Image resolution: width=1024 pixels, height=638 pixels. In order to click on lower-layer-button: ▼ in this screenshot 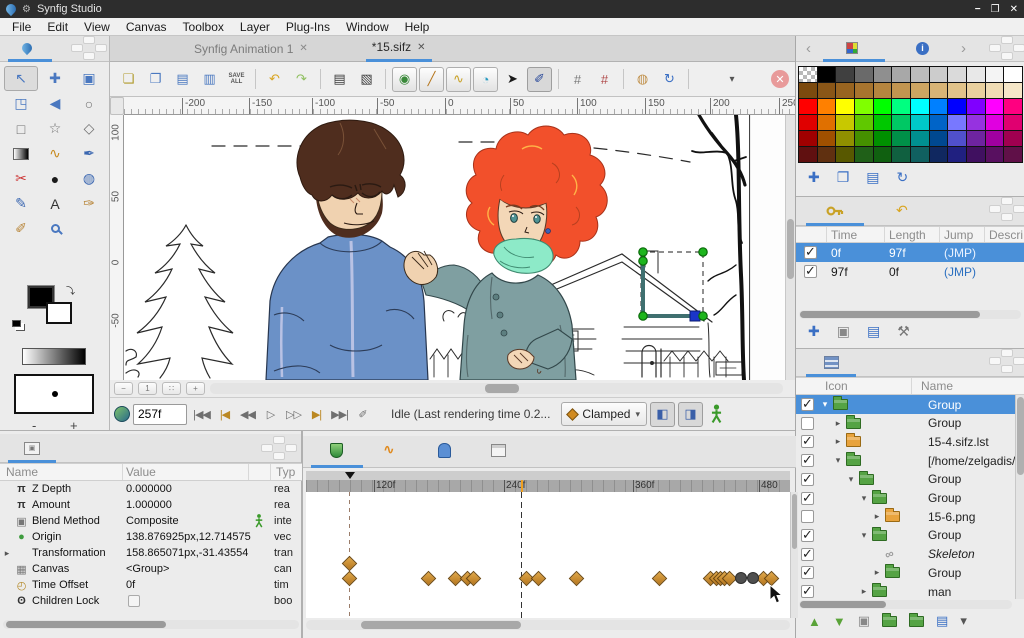, I will do `click(839, 621)`.